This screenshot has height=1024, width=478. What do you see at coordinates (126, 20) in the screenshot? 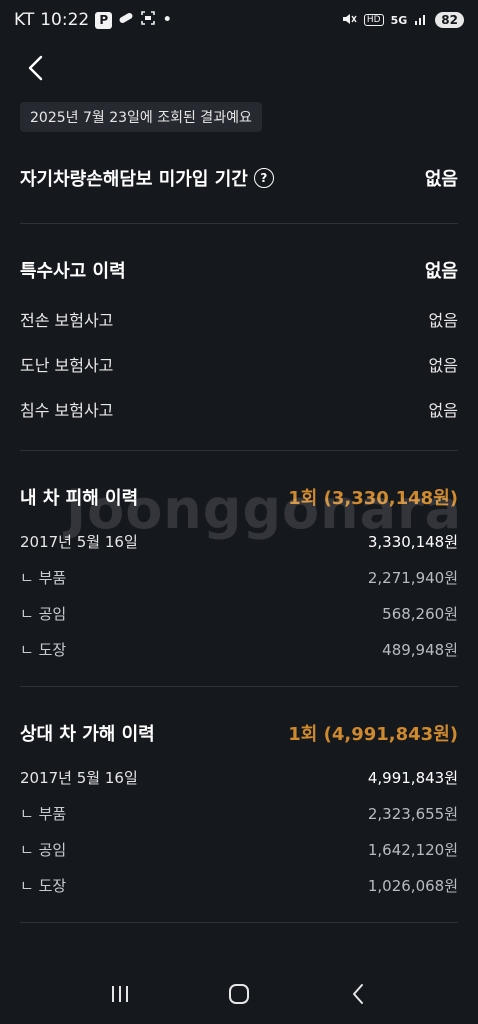
I see `pill-icon` at bounding box center [126, 20].